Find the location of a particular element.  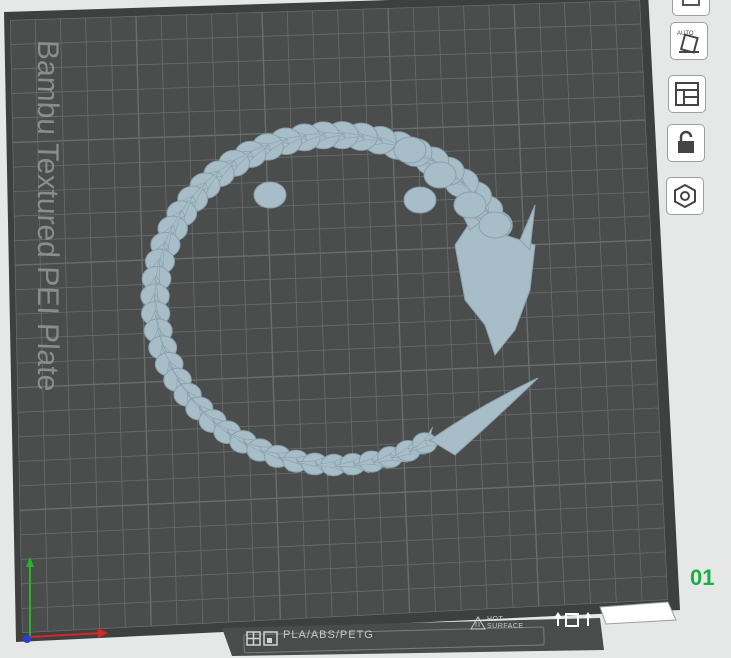

auto-orient-icon: AUTO is located at coordinates (688, 42).